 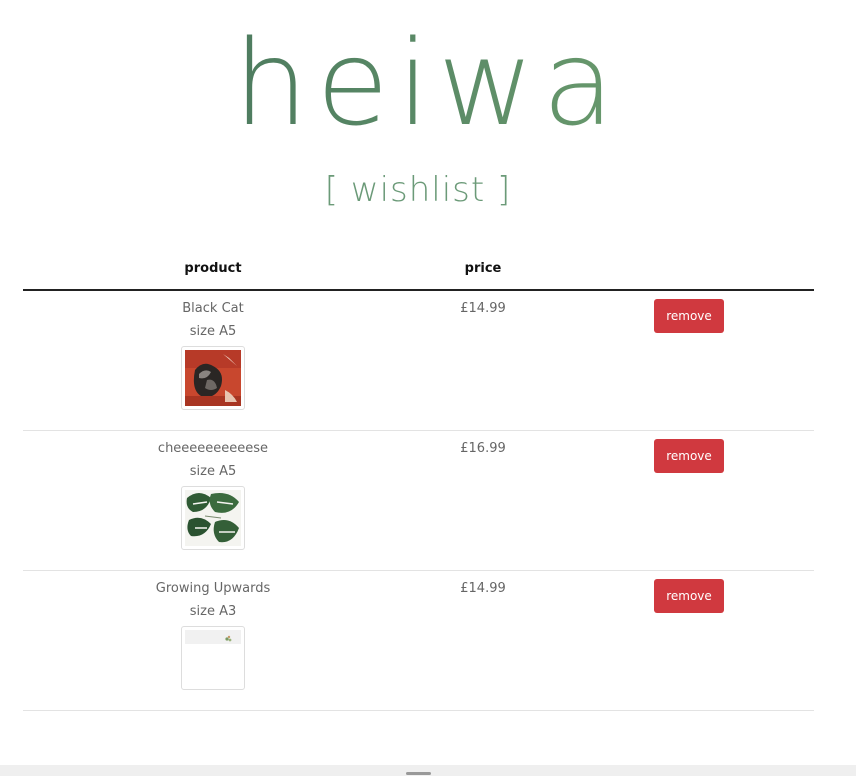 What do you see at coordinates (213, 268) in the screenshot?
I see `column-header-product: product` at bounding box center [213, 268].